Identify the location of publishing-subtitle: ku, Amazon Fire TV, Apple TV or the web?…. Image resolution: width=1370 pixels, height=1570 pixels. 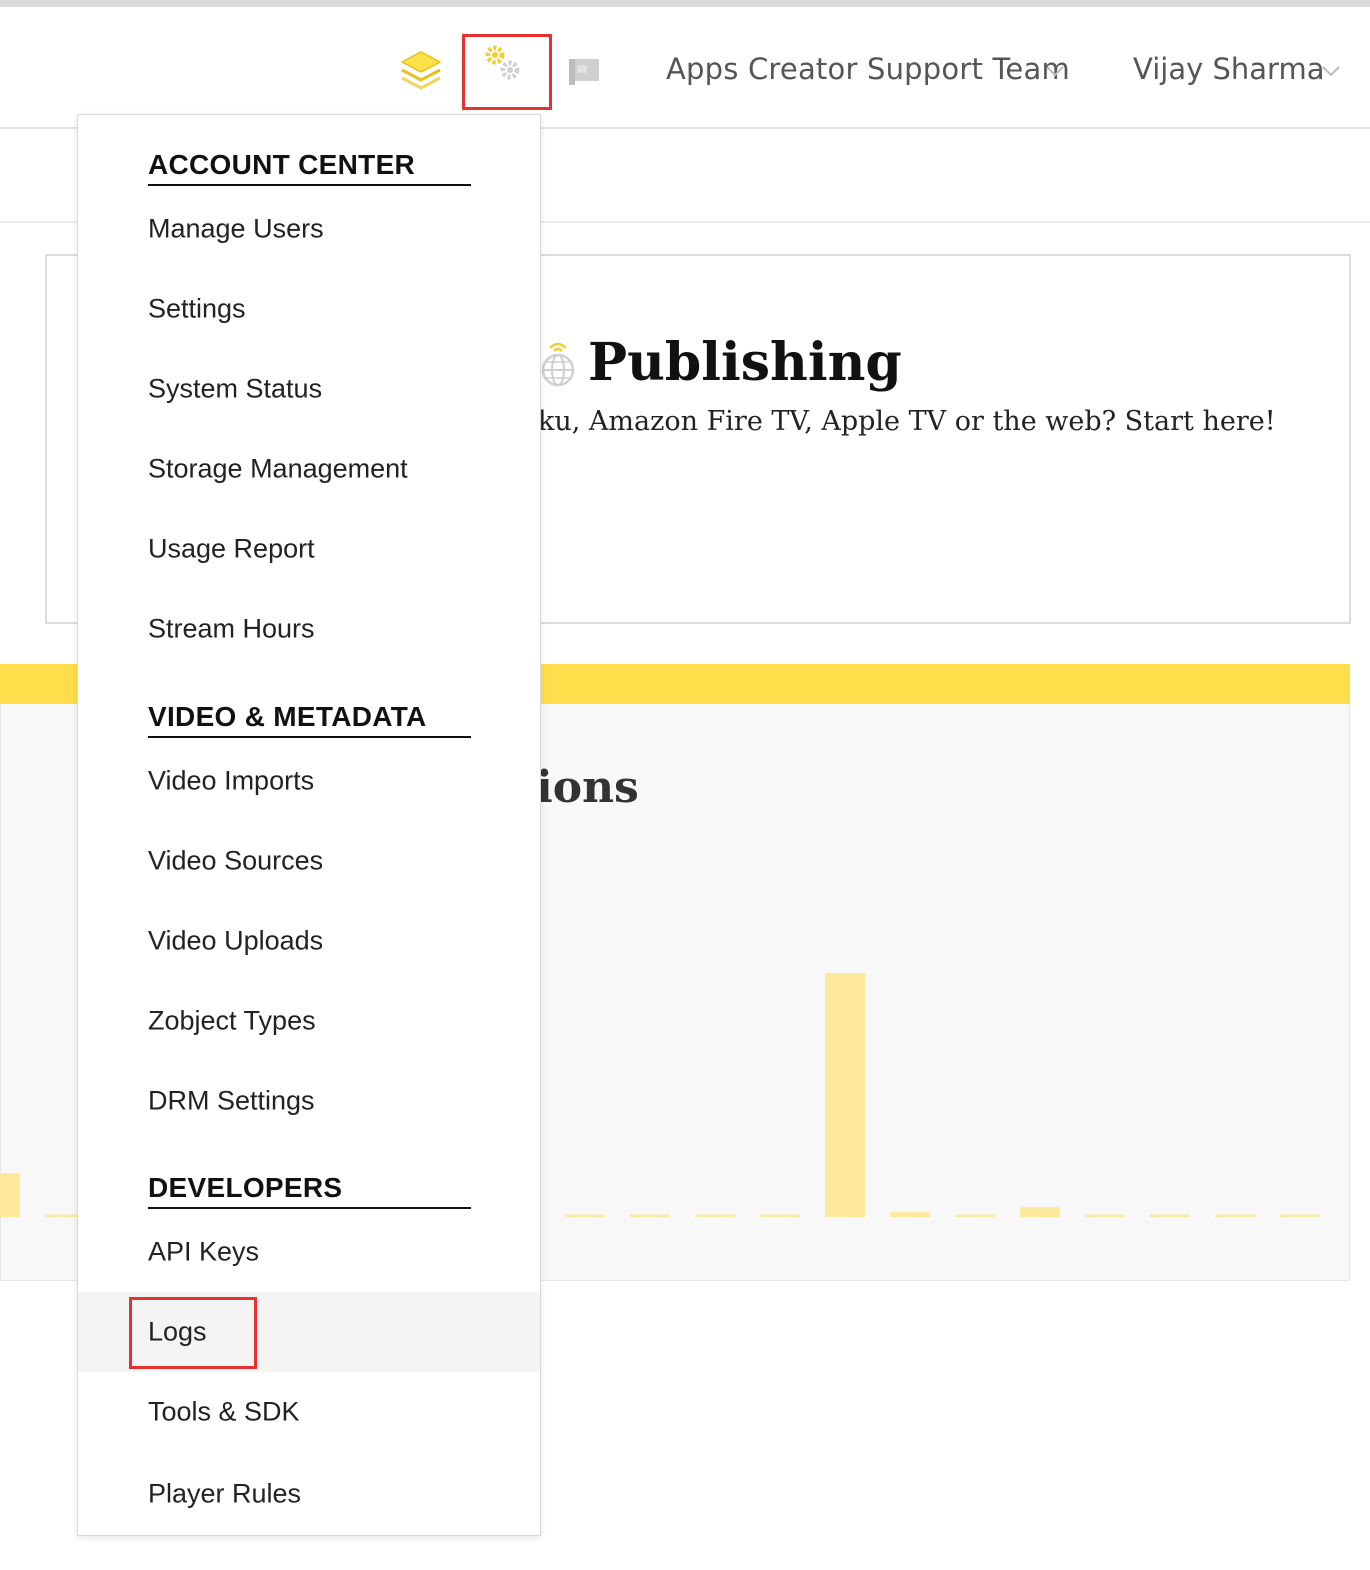
(907, 421).